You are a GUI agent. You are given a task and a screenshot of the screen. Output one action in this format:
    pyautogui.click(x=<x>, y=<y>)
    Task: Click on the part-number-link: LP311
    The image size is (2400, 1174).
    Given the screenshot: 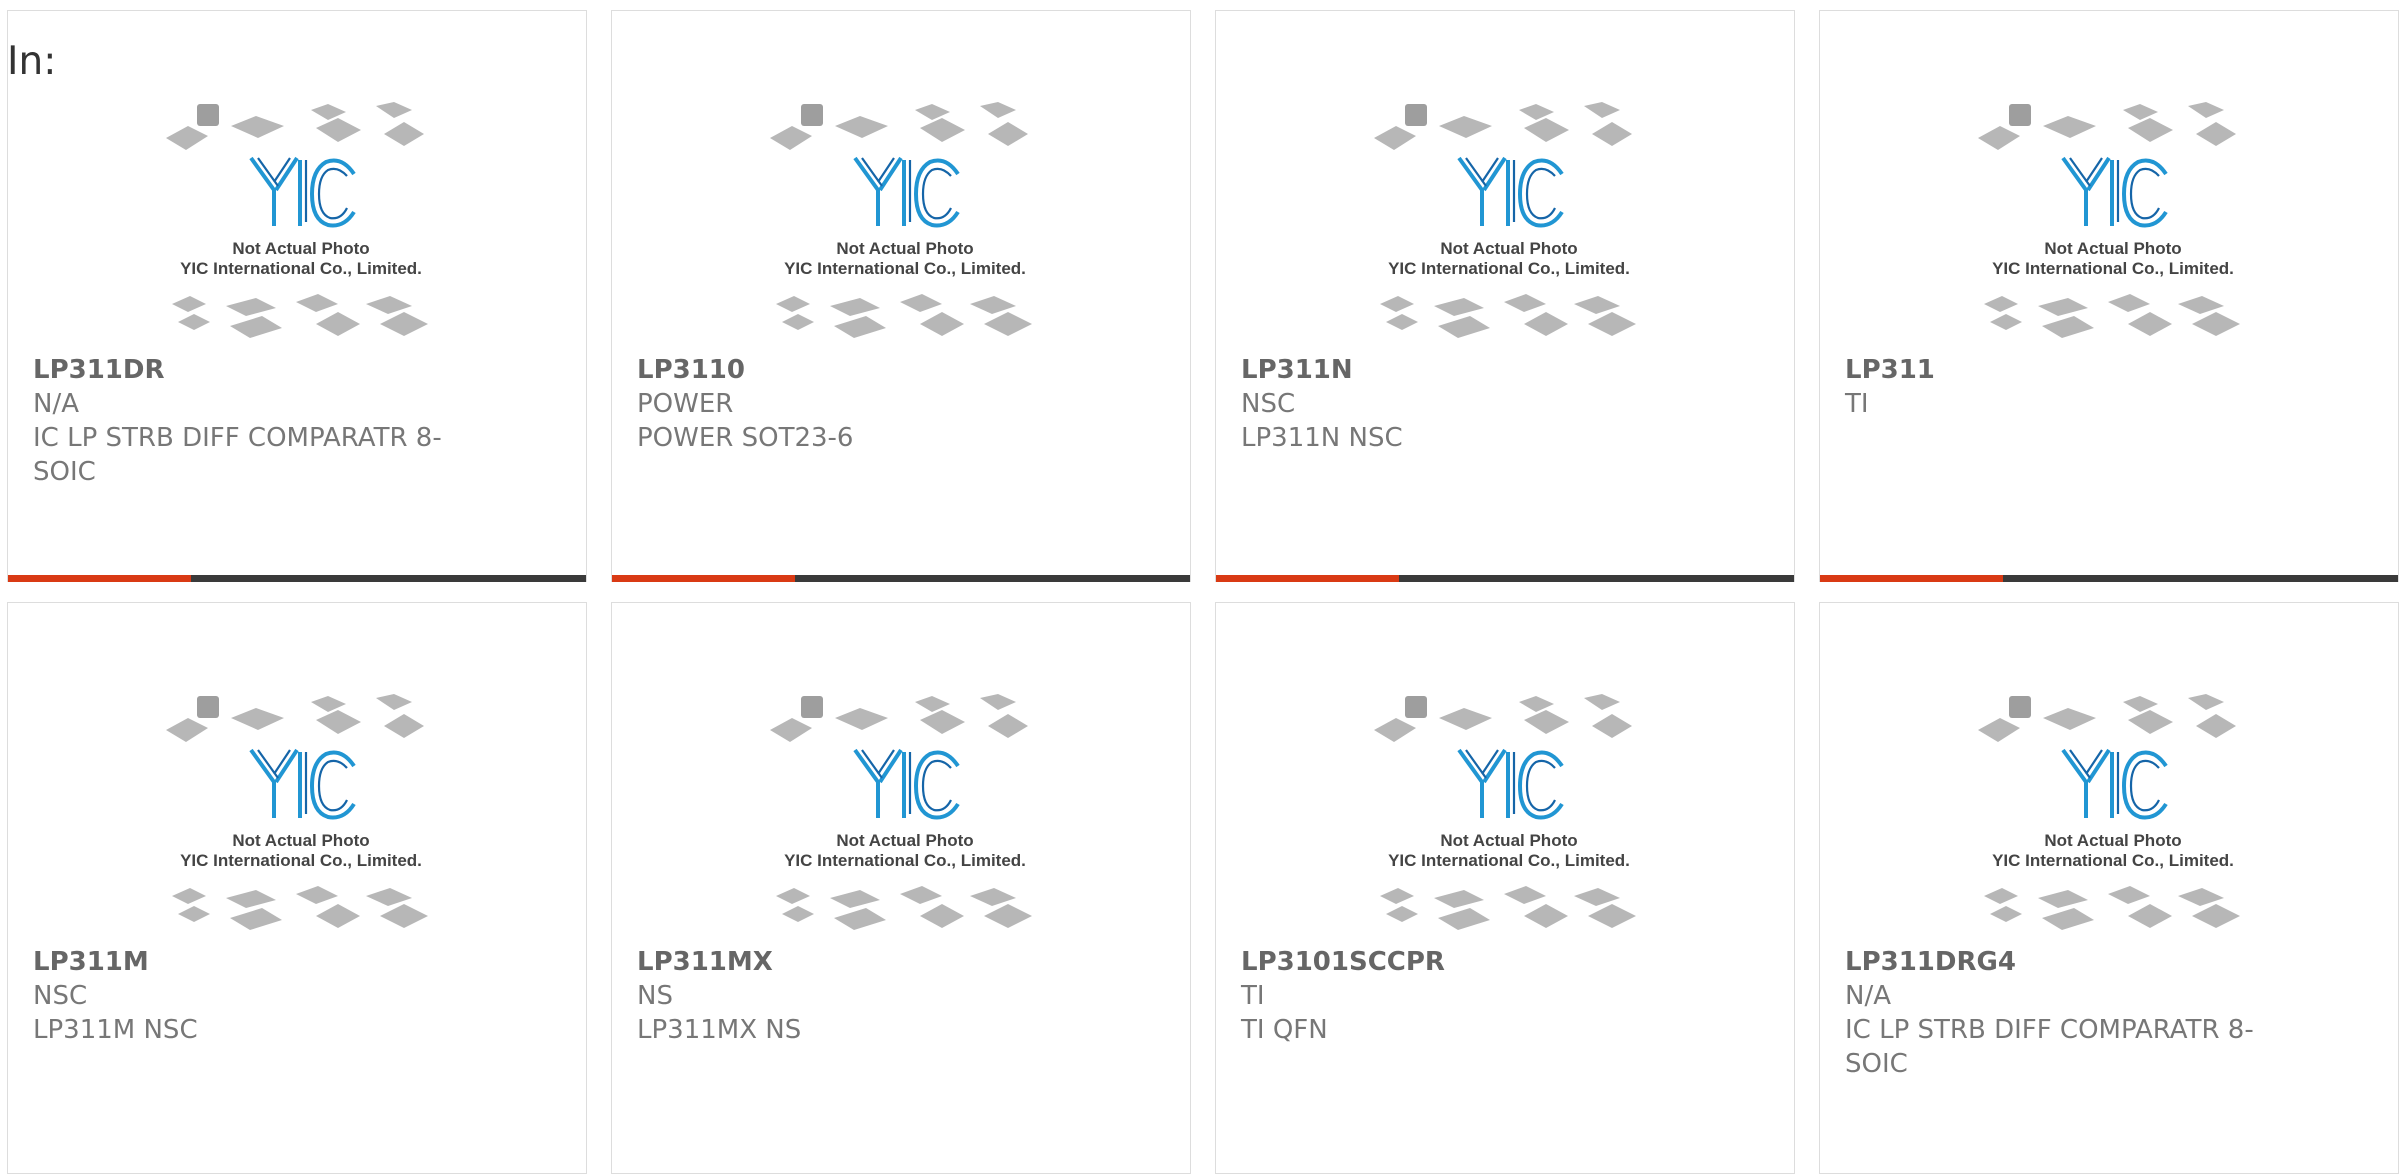 What is the action you would take?
    pyautogui.click(x=2060, y=370)
    